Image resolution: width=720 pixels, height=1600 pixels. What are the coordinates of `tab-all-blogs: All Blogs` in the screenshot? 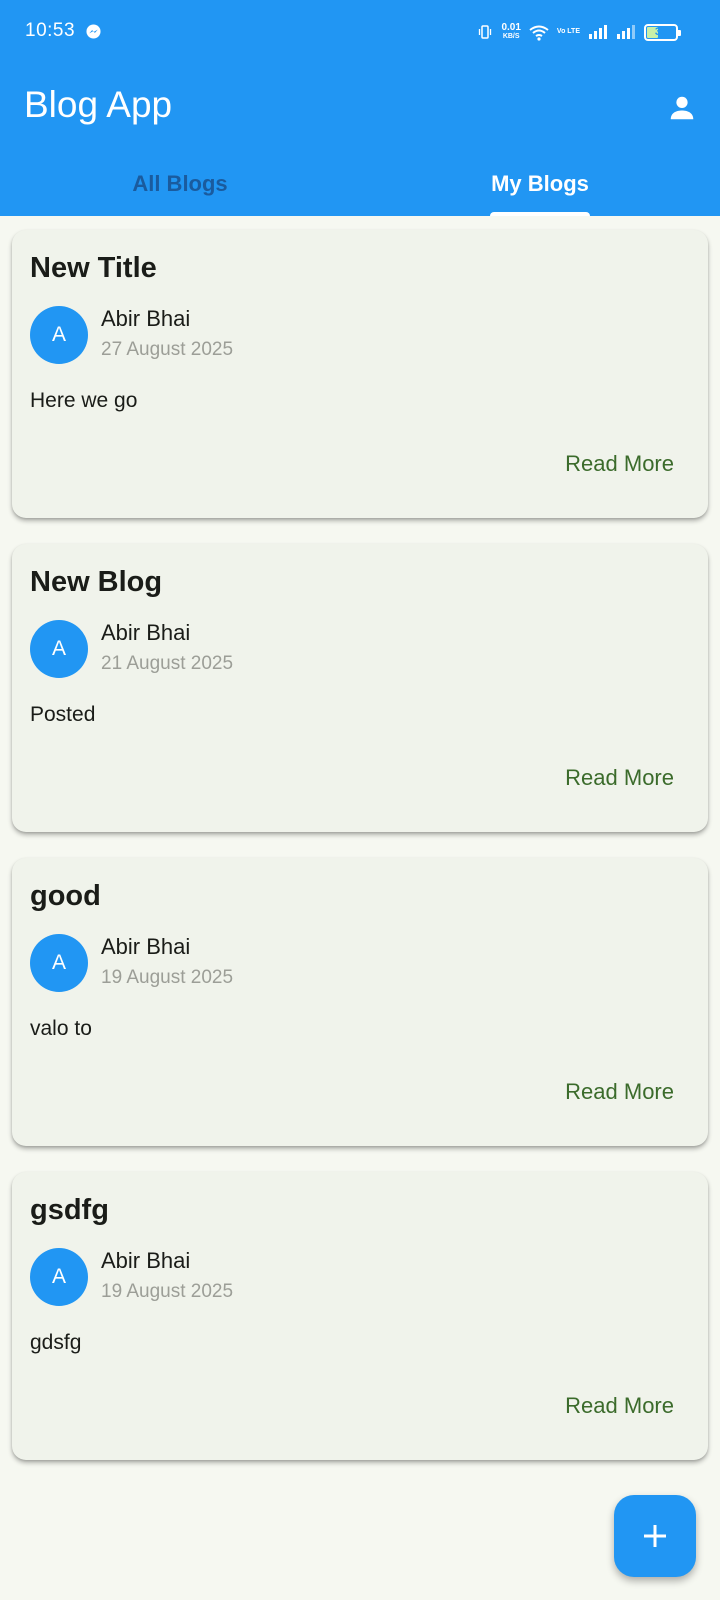 It's located at (180, 184).